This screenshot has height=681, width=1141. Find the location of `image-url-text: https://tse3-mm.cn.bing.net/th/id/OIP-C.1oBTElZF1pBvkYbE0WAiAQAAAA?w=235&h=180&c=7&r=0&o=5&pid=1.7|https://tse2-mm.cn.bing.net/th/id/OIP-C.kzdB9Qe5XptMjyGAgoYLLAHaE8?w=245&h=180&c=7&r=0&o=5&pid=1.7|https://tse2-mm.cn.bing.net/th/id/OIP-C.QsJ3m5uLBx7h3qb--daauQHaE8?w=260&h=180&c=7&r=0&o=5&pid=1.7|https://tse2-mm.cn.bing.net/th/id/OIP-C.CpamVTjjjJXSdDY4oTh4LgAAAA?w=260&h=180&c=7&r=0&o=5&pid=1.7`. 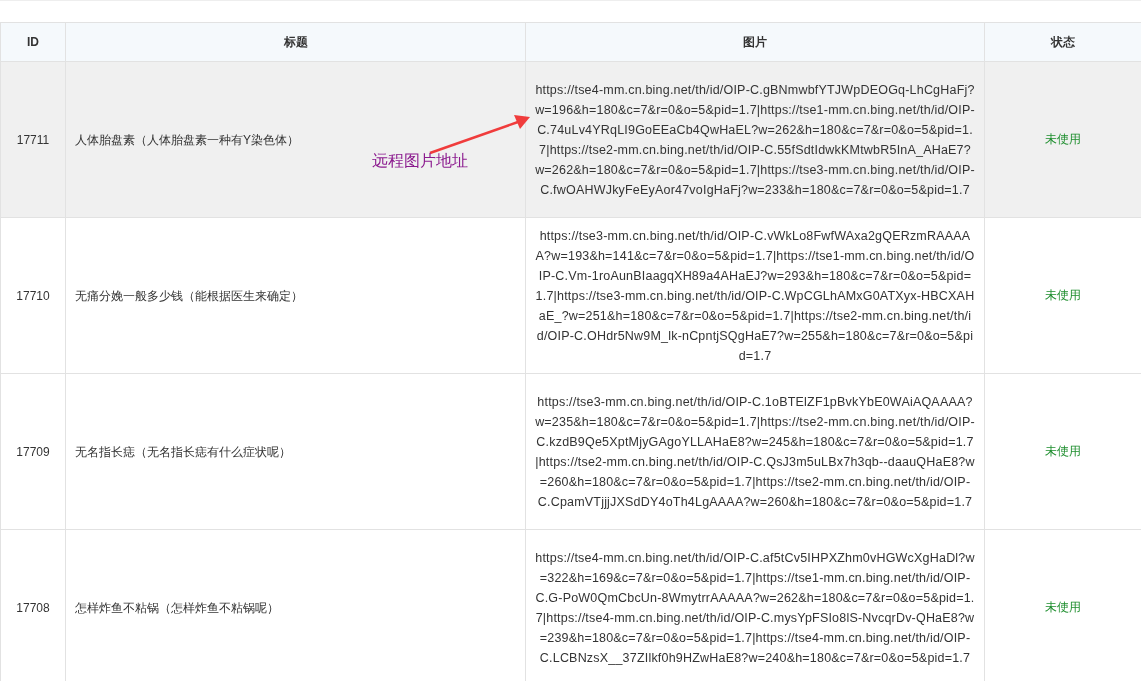

image-url-text: https://tse3-mm.cn.bing.net/th/id/OIP-C.1oBTElZF1pBvkYbE0WAiAQAAAA?w=235&h=180&c=7&r=0&o=5&pid=1.7|https://tse2-mm.cn.bing.net/th/id/OIP-C.kzdB9Qe5XptMjyGAgoYLLAHaE8?w=245&h=180&c=7&r=0&o=5&pid=1.7|https://tse2-mm.cn.bing.net/th/id/OIP-C.QsJ3m5uLBx7h3qb--daauQHaE8?w=260&h=180&c=7&r=0&o=5&pid=1.7|https://tse2-mm.cn.bing.net/th/id/OIP-C.CpamVTjjjJXSdDY4oTh4LgAAAA?w=260&h=180&c=7&r=0&o=5&pid=1.7 is located at coordinates (755, 452).